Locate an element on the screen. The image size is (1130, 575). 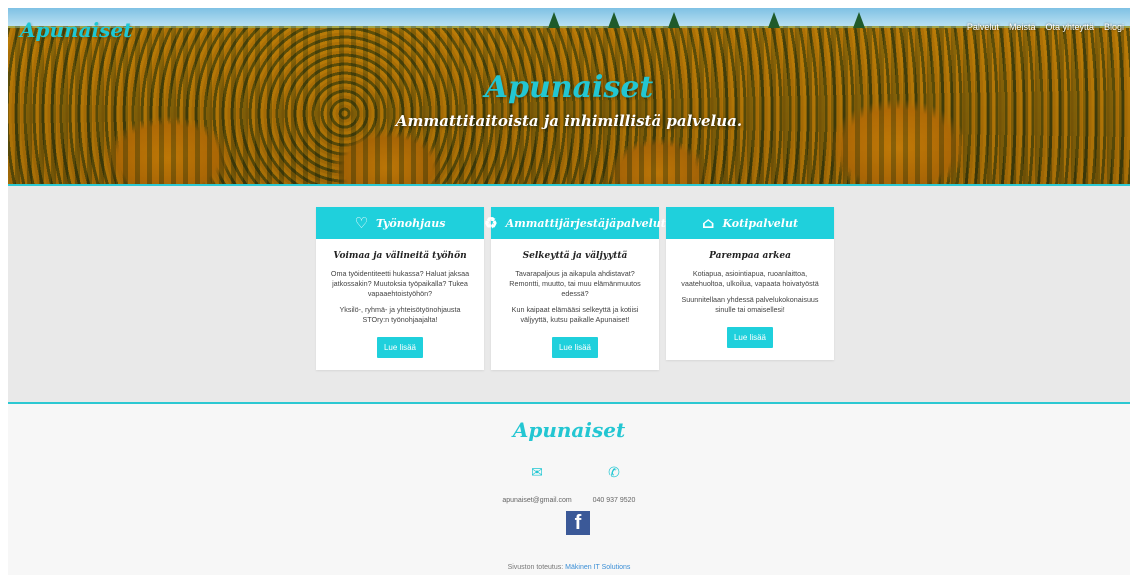
card-header: ♻ Ammattijärjestäjäpalvelut is located at coordinates (575, 223).